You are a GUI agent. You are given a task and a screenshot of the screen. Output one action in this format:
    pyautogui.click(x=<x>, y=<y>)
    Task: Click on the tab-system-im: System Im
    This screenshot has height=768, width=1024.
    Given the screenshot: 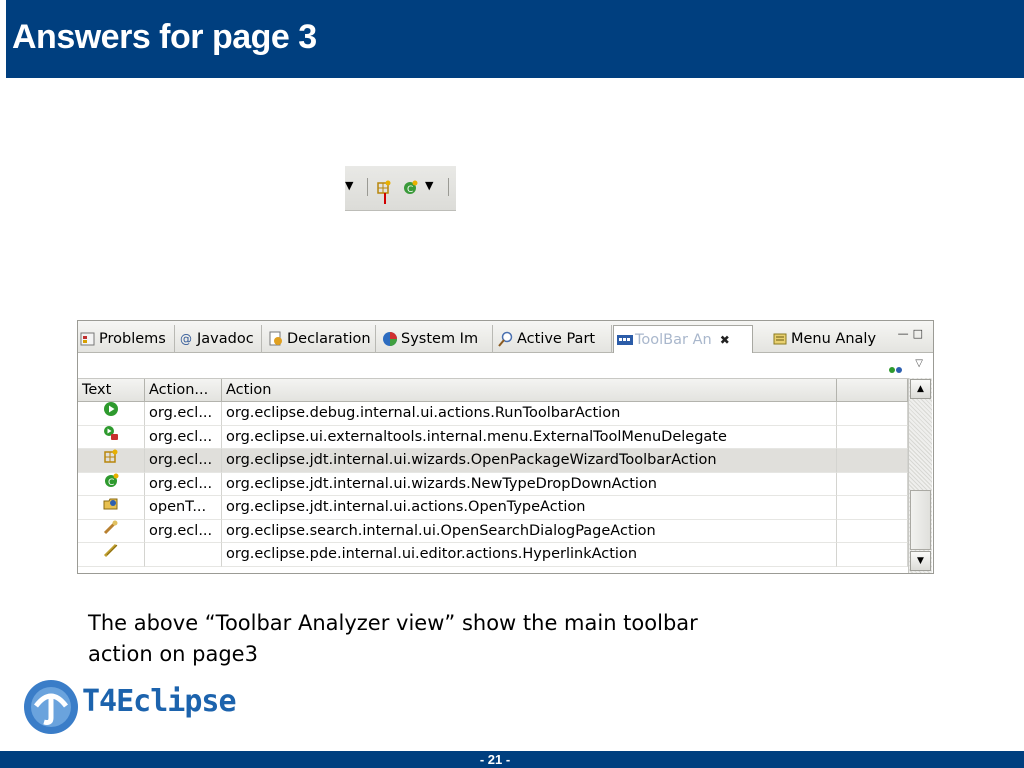 What is the action you would take?
    pyautogui.click(x=436, y=339)
    